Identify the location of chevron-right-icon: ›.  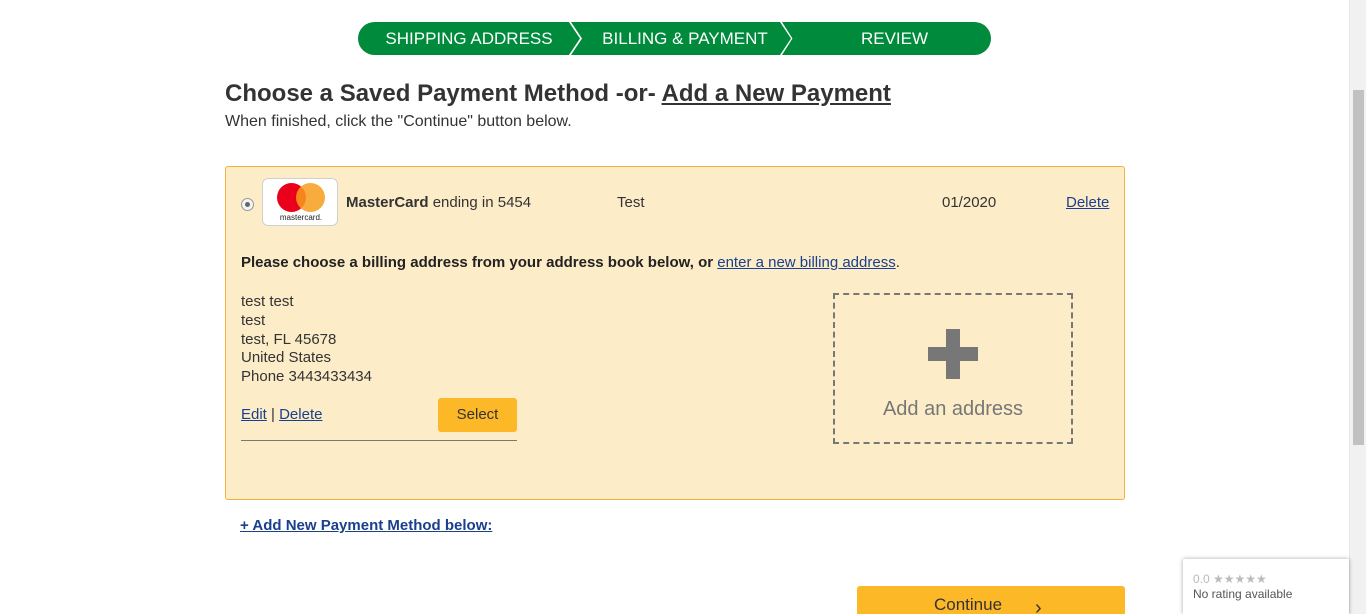
(1038, 605).